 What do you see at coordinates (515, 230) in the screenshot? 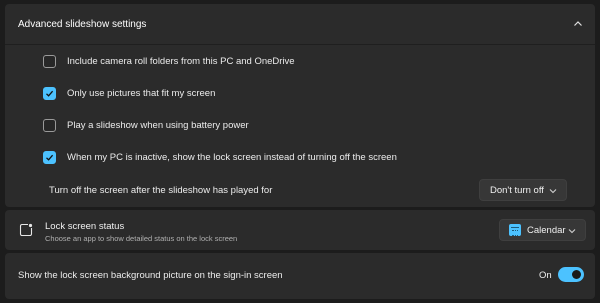
I see `calendar-icon` at bounding box center [515, 230].